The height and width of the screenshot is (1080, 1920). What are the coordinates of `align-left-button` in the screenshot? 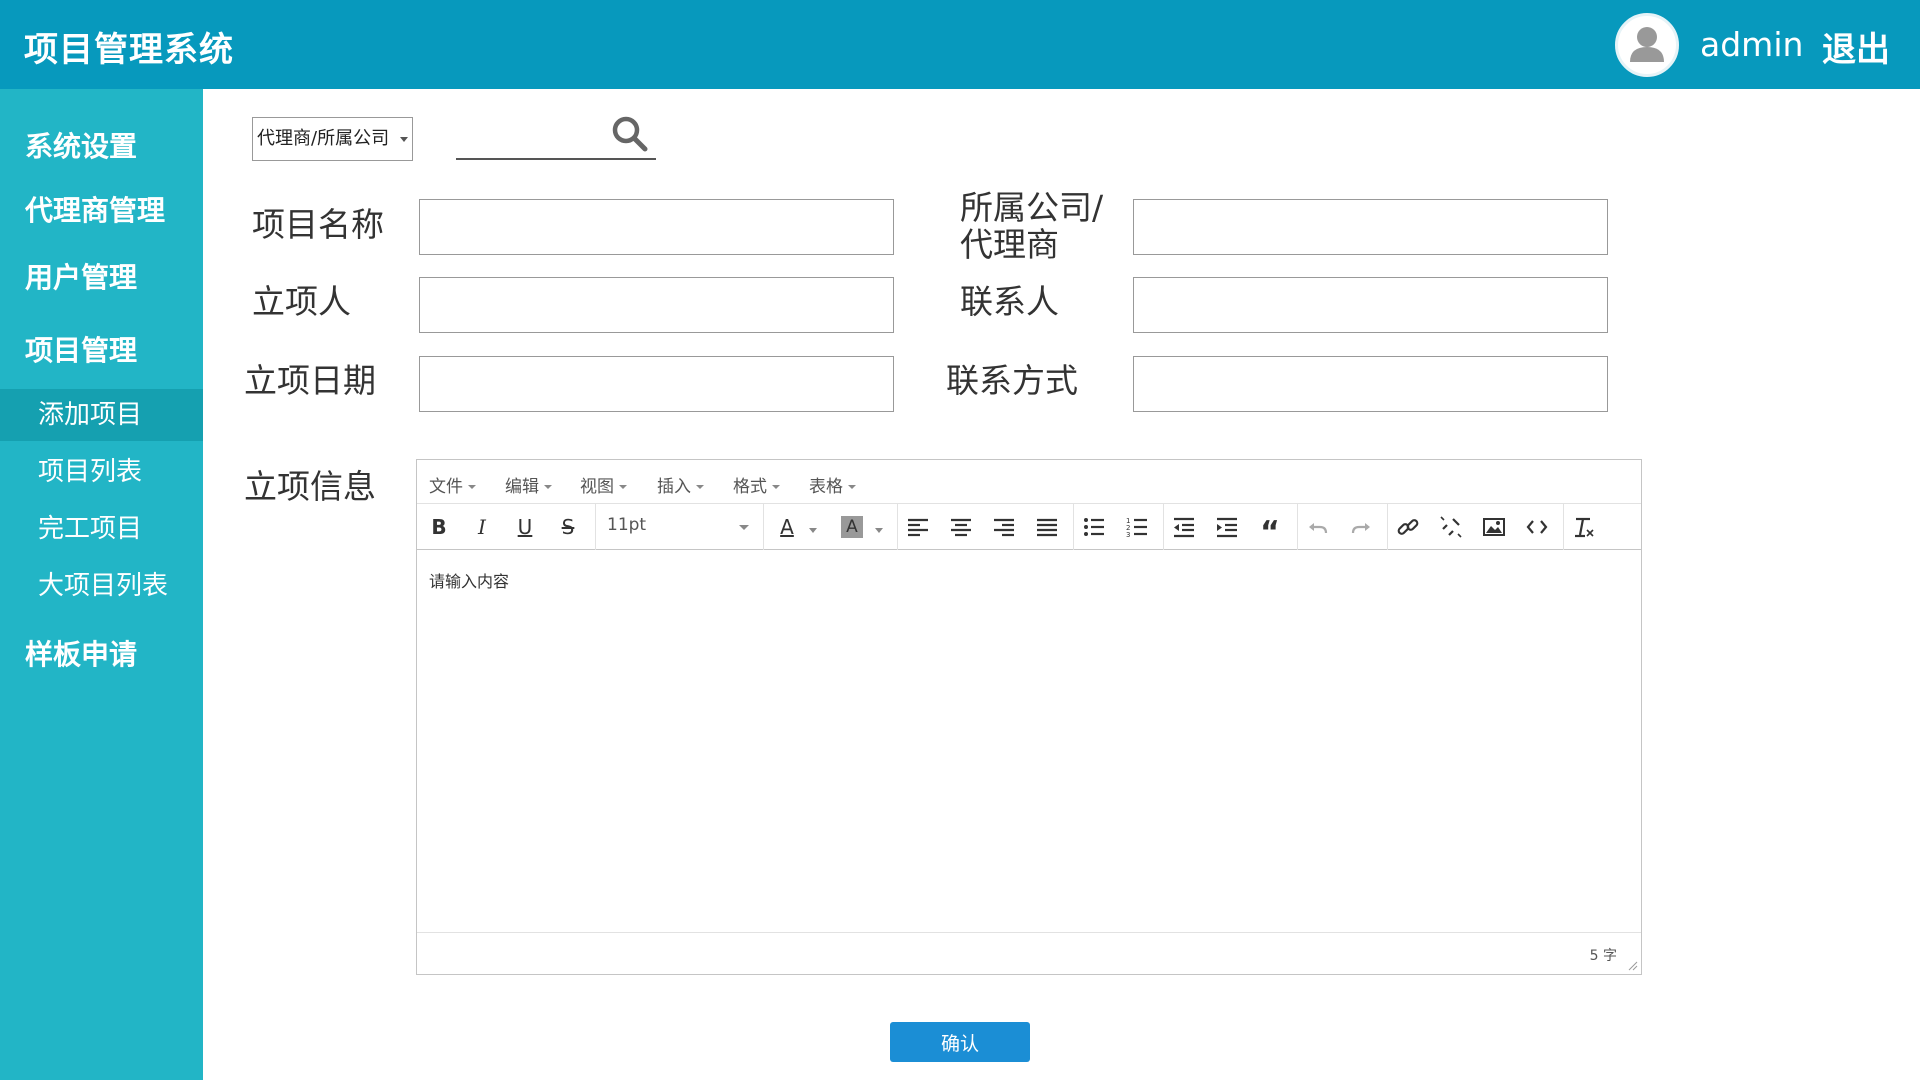 It's located at (918, 527).